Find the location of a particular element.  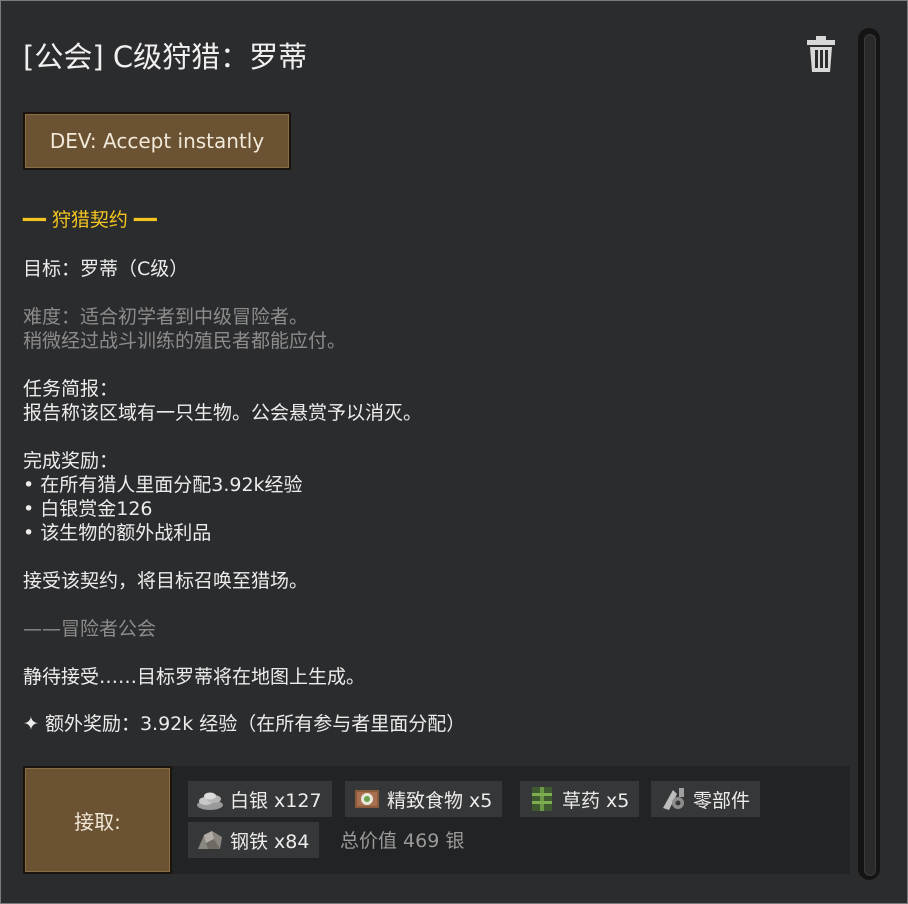

briefing-title: 任务简报： is located at coordinates (71, 389).